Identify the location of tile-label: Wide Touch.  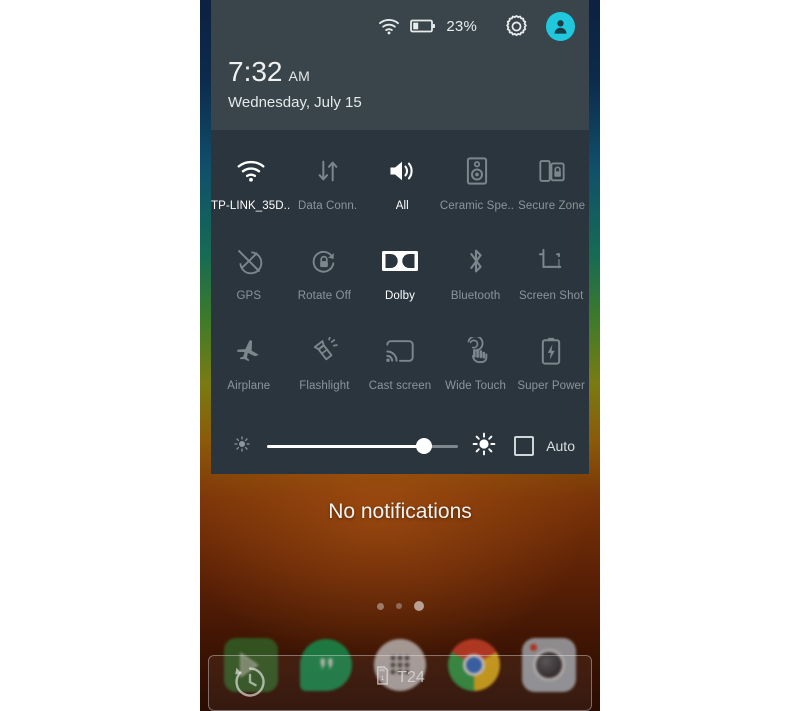
(476, 386).